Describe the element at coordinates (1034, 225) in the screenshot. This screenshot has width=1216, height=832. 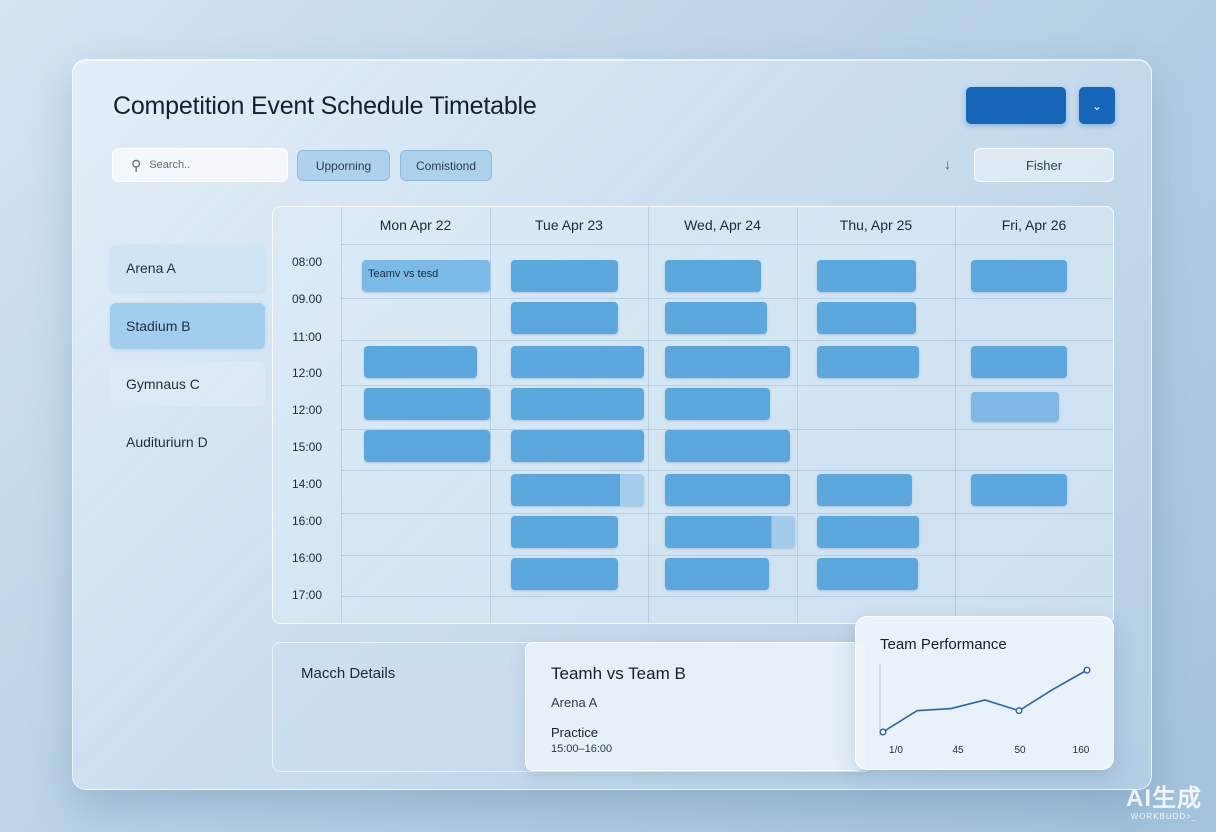
I see `day-header-fri: Fri, Apr 26` at that location.